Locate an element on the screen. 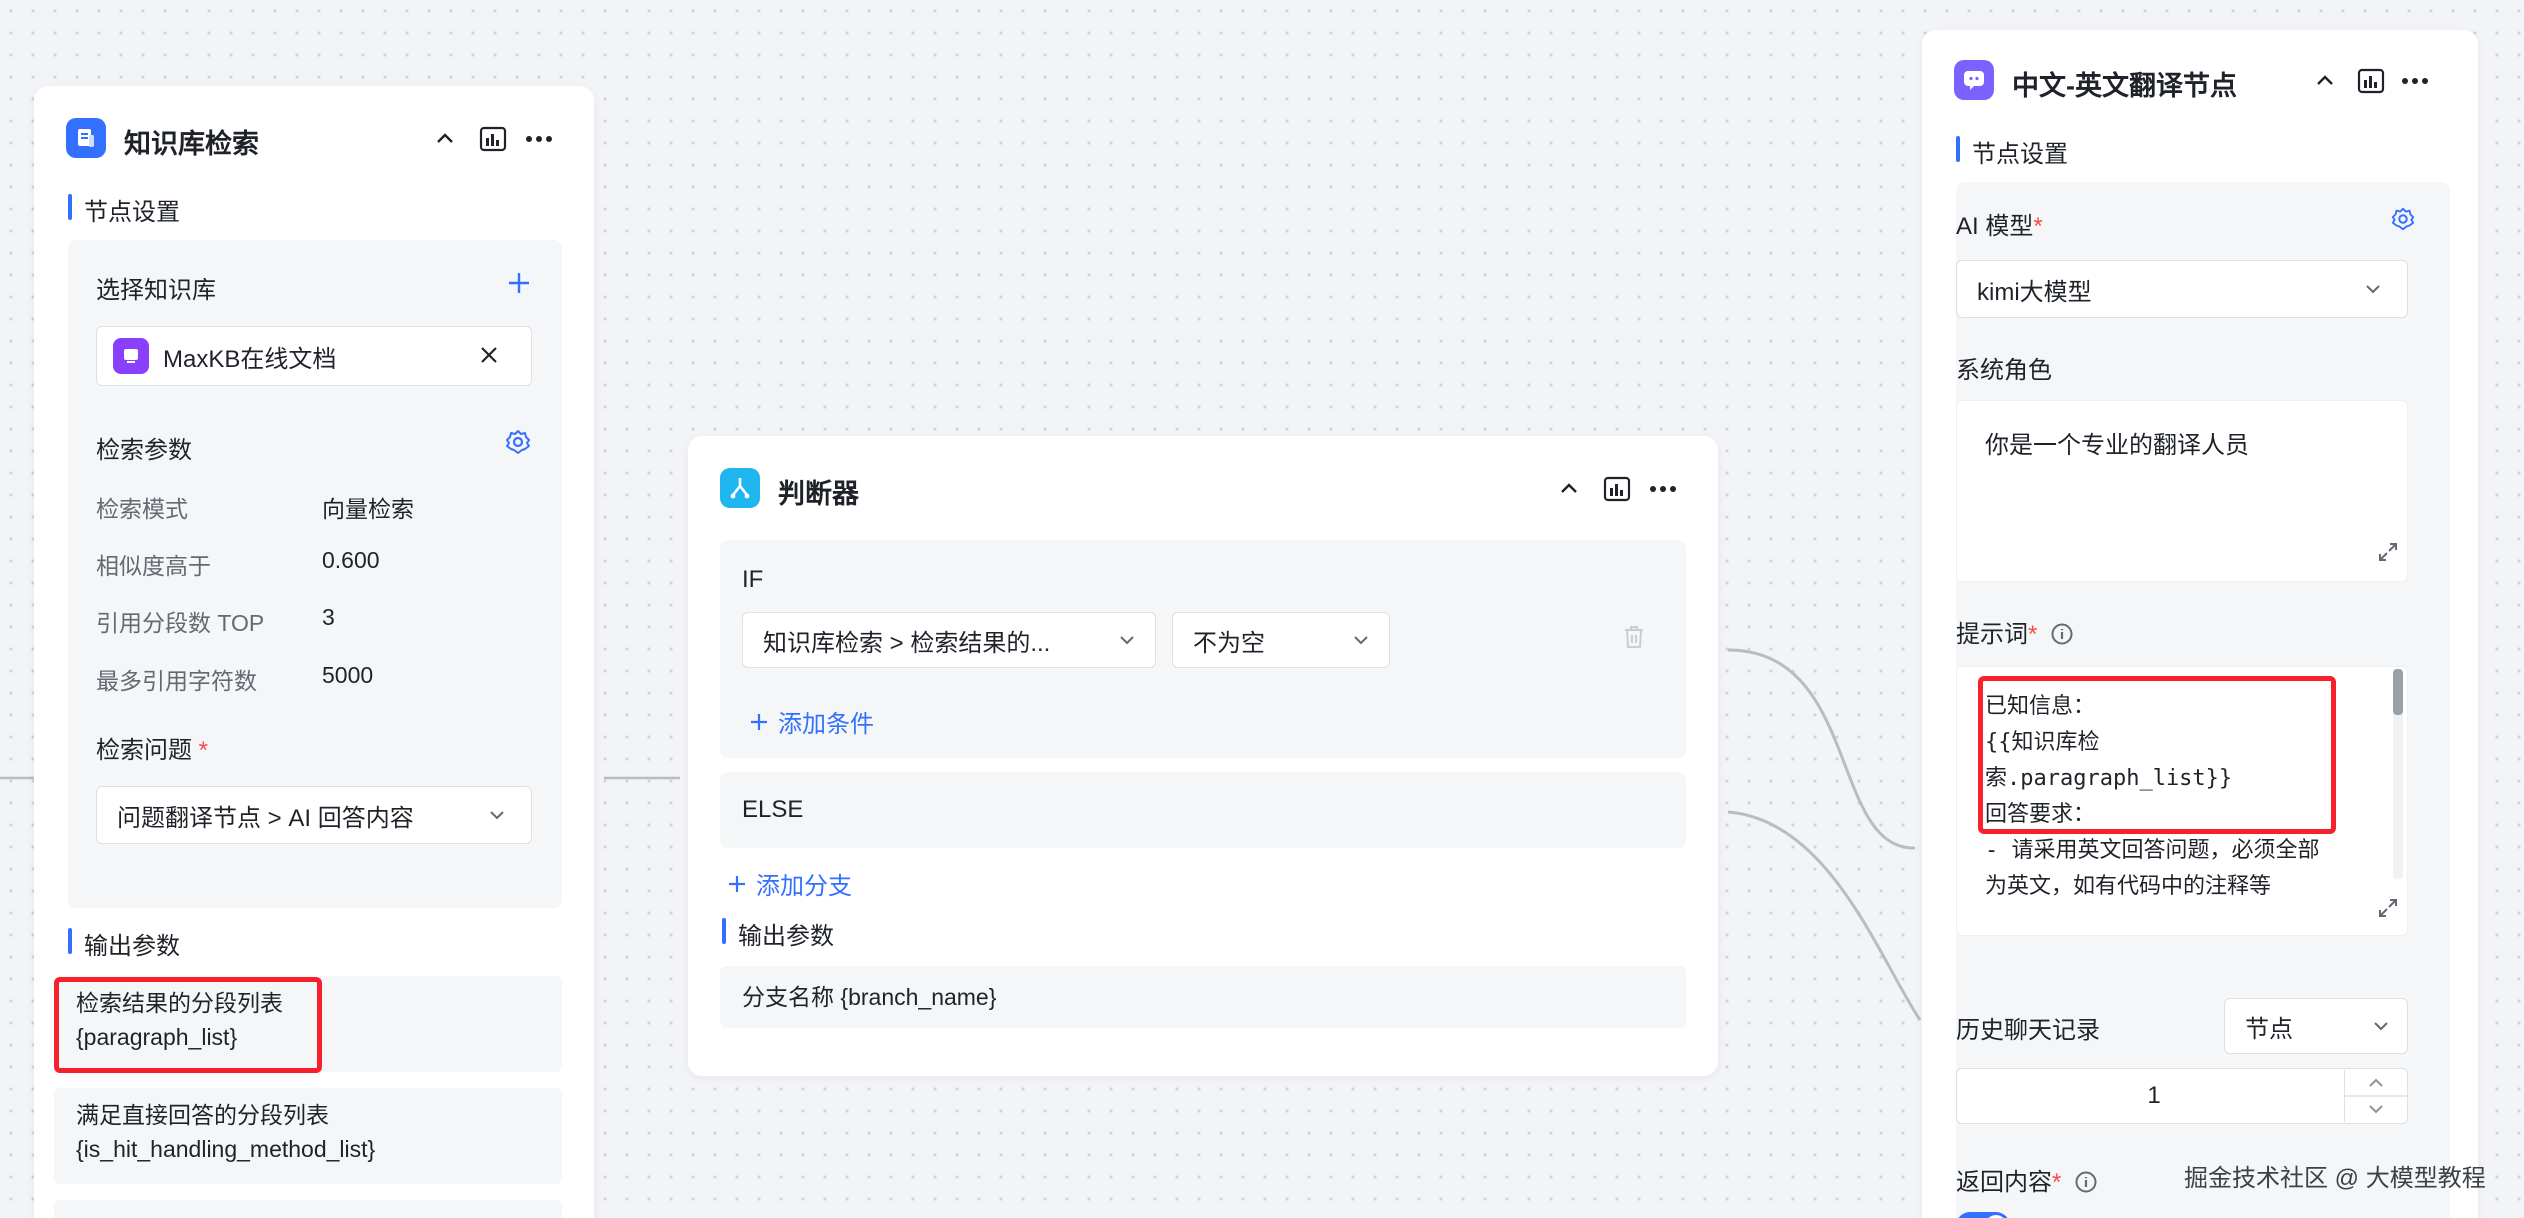 The image size is (2524, 1218). output-item-branch-name: 分支名称 {branch_name} is located at coordinates (1203, 997).